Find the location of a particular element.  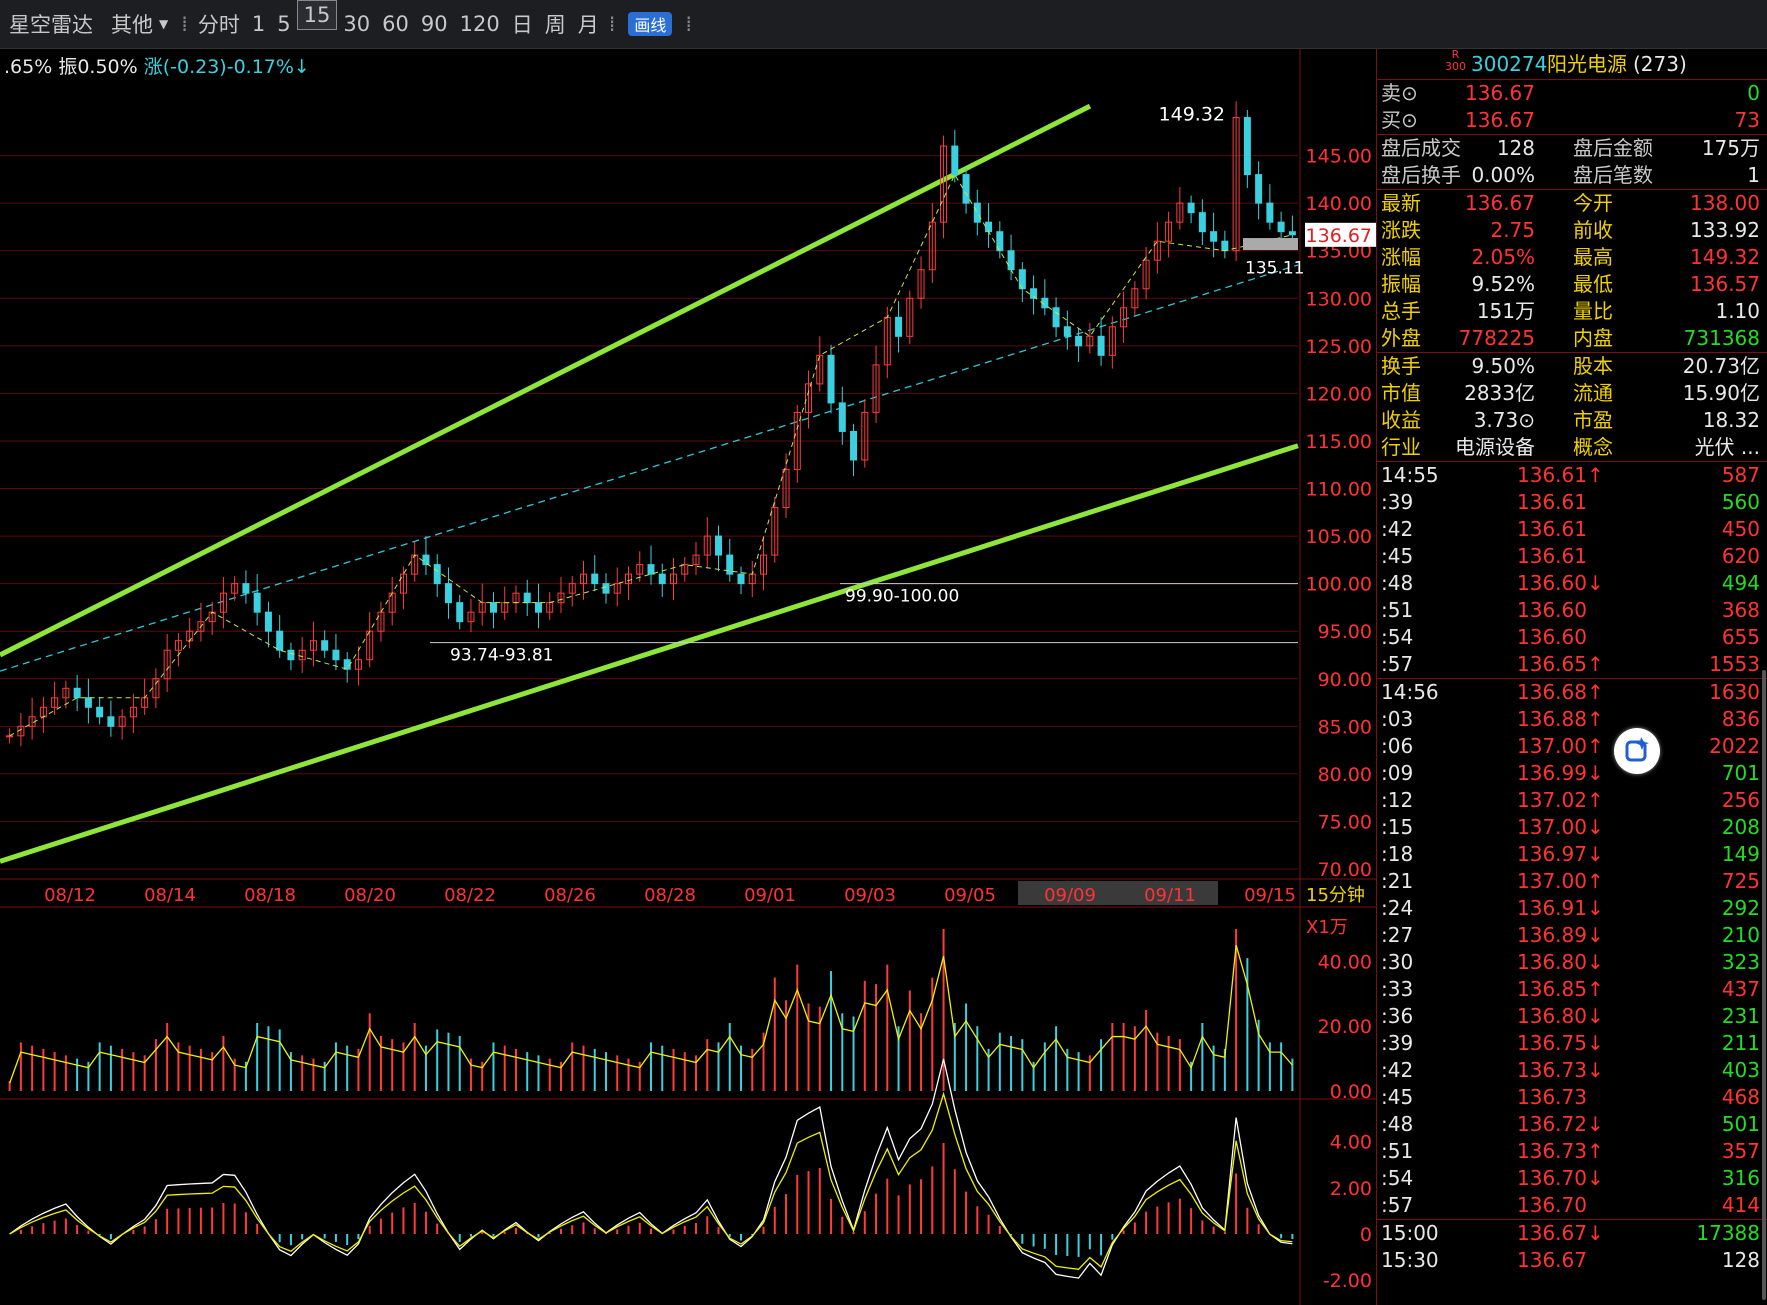

period-tab-6: 90 is located at coordinates (434, 24).